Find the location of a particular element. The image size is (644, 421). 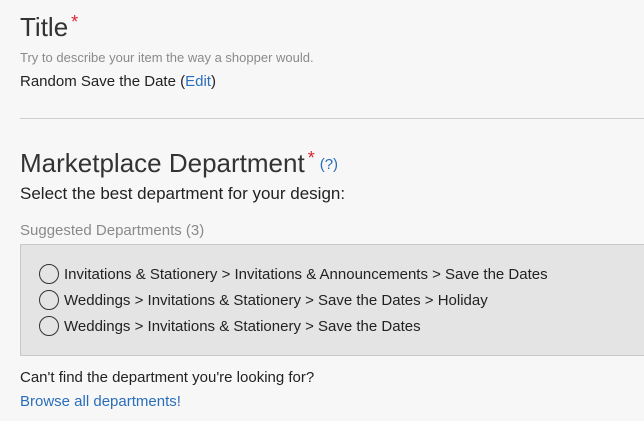

department-heading-row: Marketplace Department * (?) is located at coordinates (179, 165).